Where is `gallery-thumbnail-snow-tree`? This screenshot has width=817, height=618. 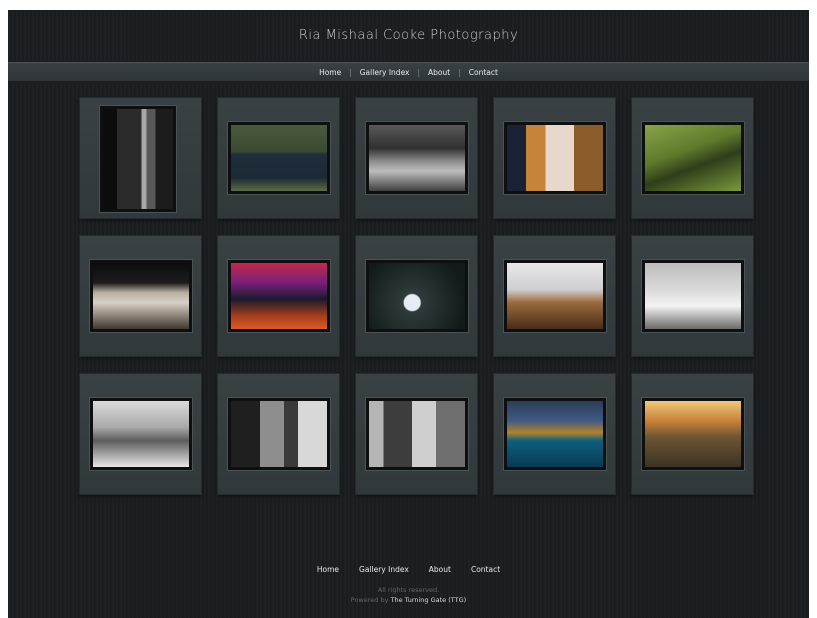 gallery-thumbnail-snow-tree is located at coordinates (692, 296).